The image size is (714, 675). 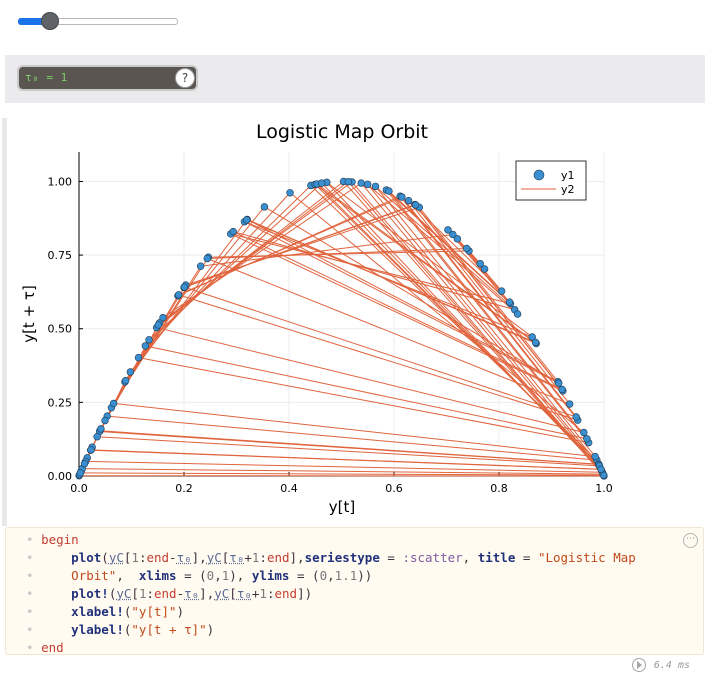 What do you see at coordinates (323, 575) in the screenshot?
I see `code-token: 0` at bounding box center [323, 575].